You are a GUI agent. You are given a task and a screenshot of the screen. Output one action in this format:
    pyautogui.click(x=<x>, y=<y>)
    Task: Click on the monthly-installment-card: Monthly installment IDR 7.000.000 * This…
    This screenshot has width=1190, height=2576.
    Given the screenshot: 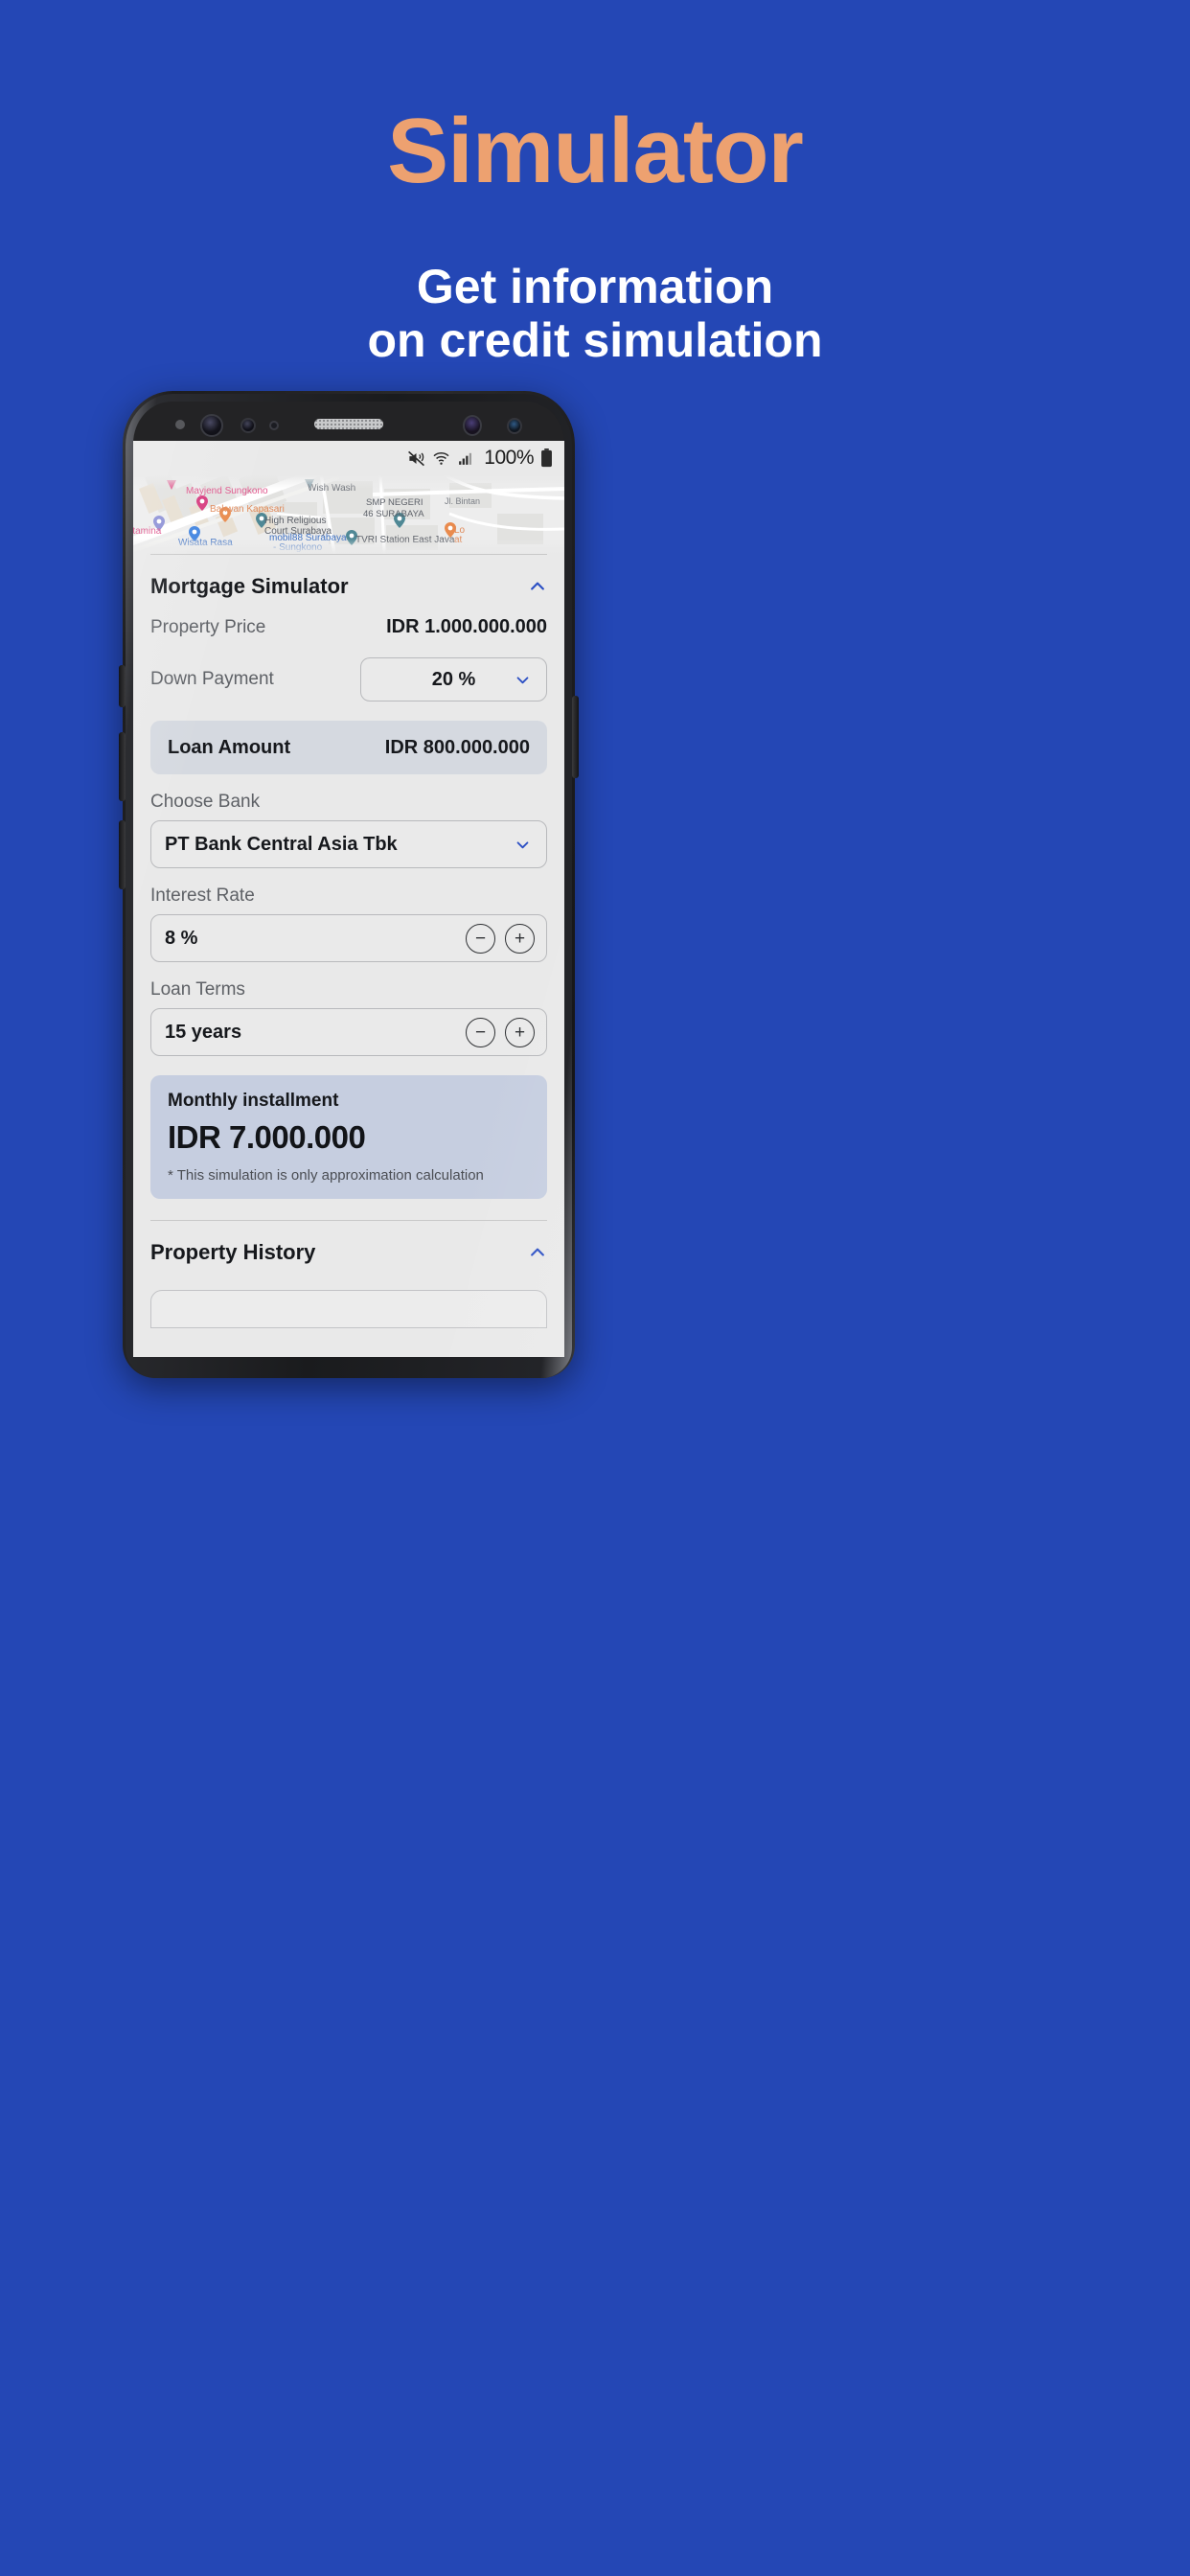 What is the action you would take?
    pyautogui.click(x=349, y=1137)
    